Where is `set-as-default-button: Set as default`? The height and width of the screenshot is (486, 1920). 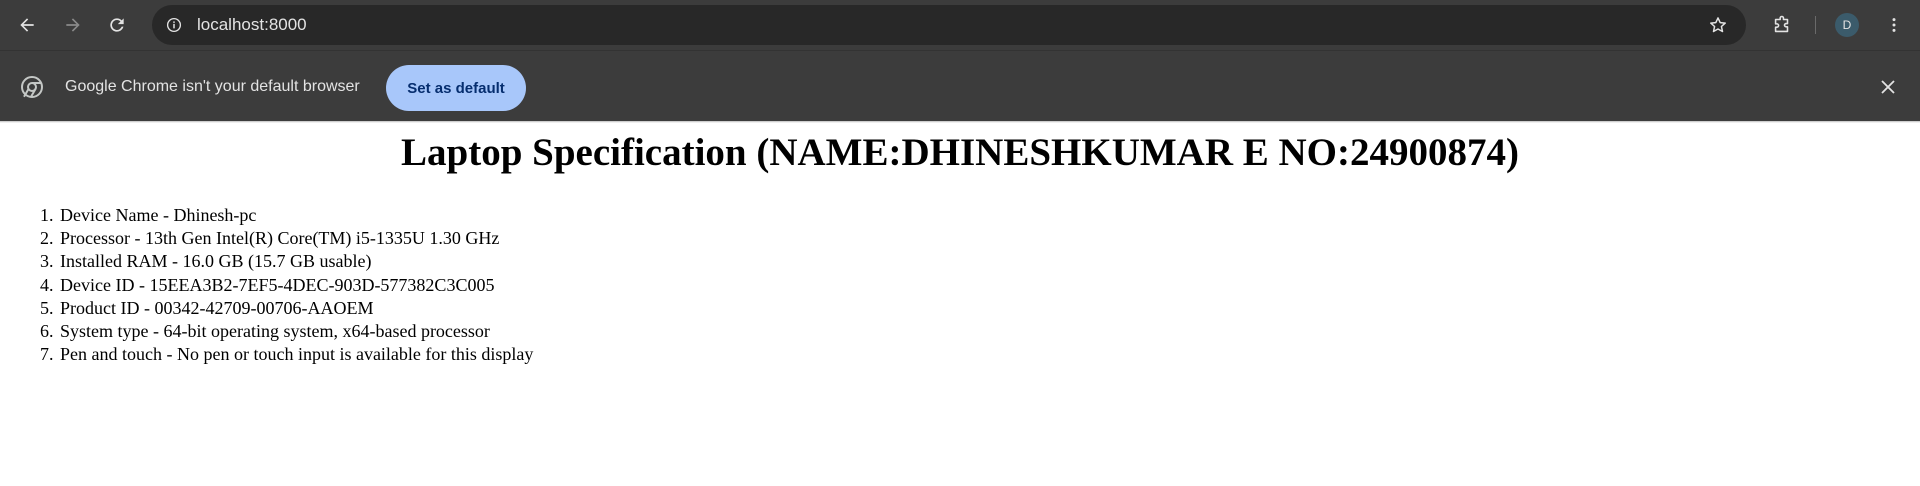 set-as-default-button: Set as default is located at coordinates (456, 88).